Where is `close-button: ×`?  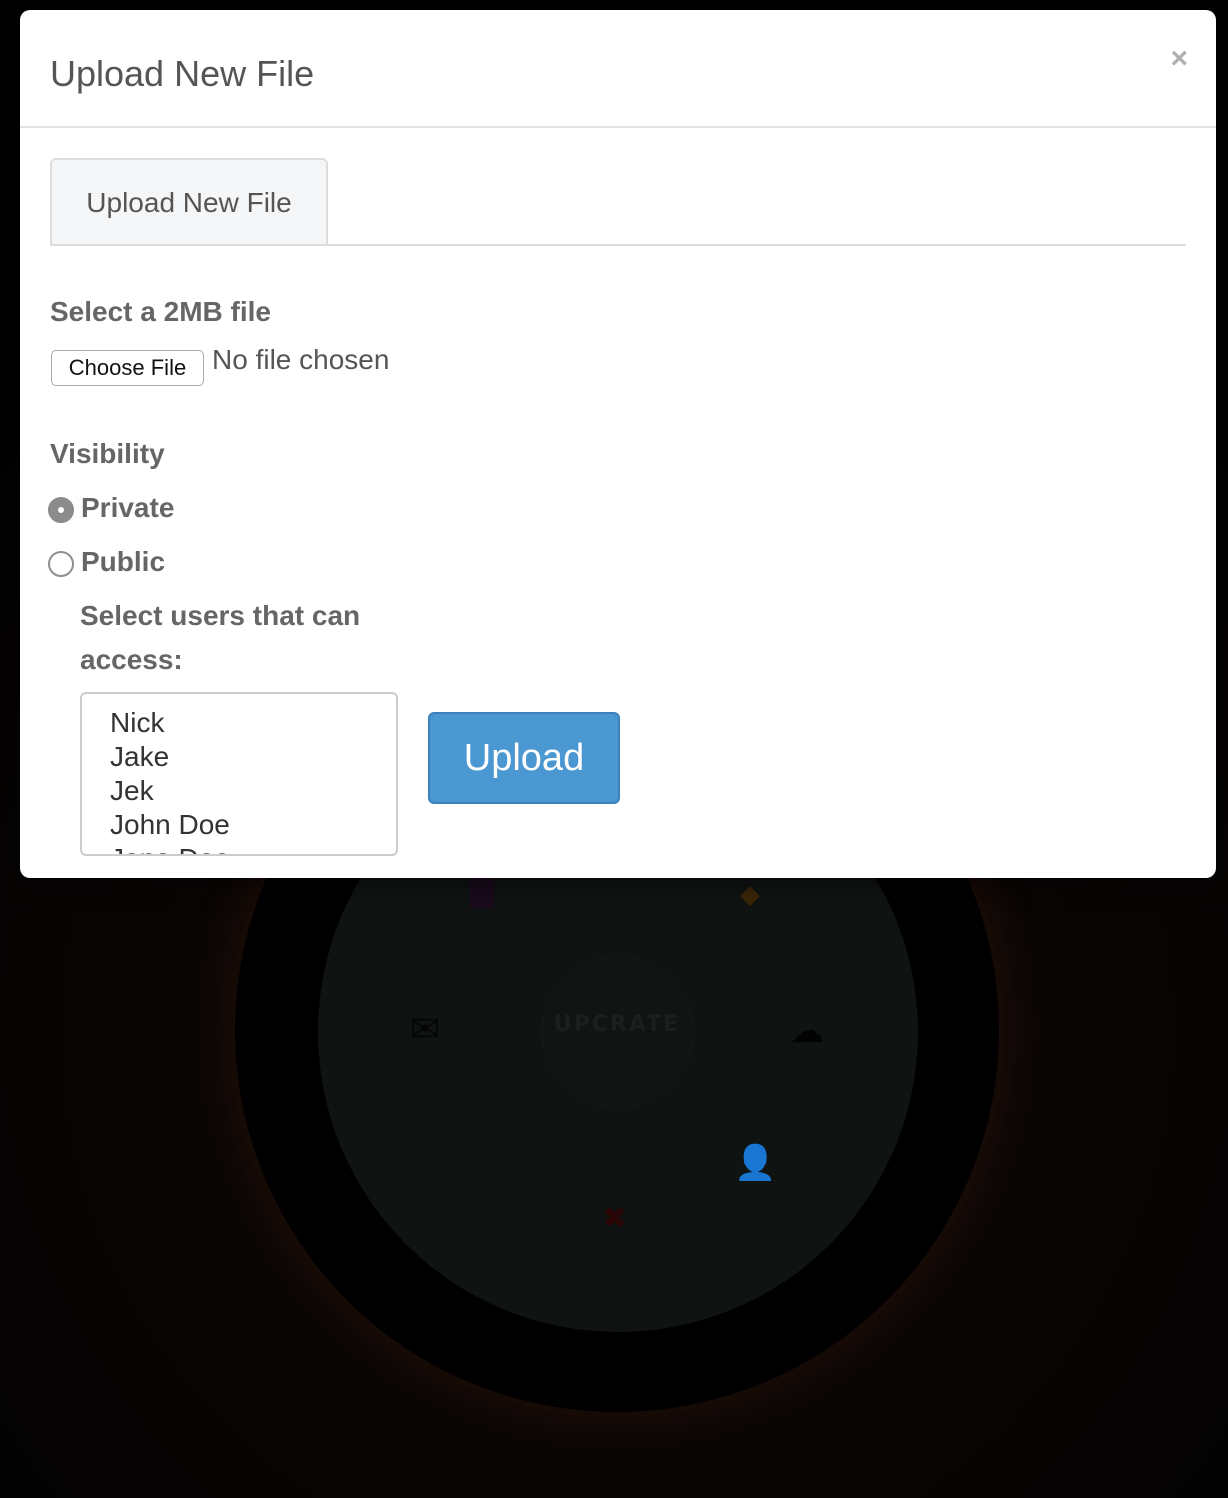 close-button: × is located at coordinates (1179, 59).